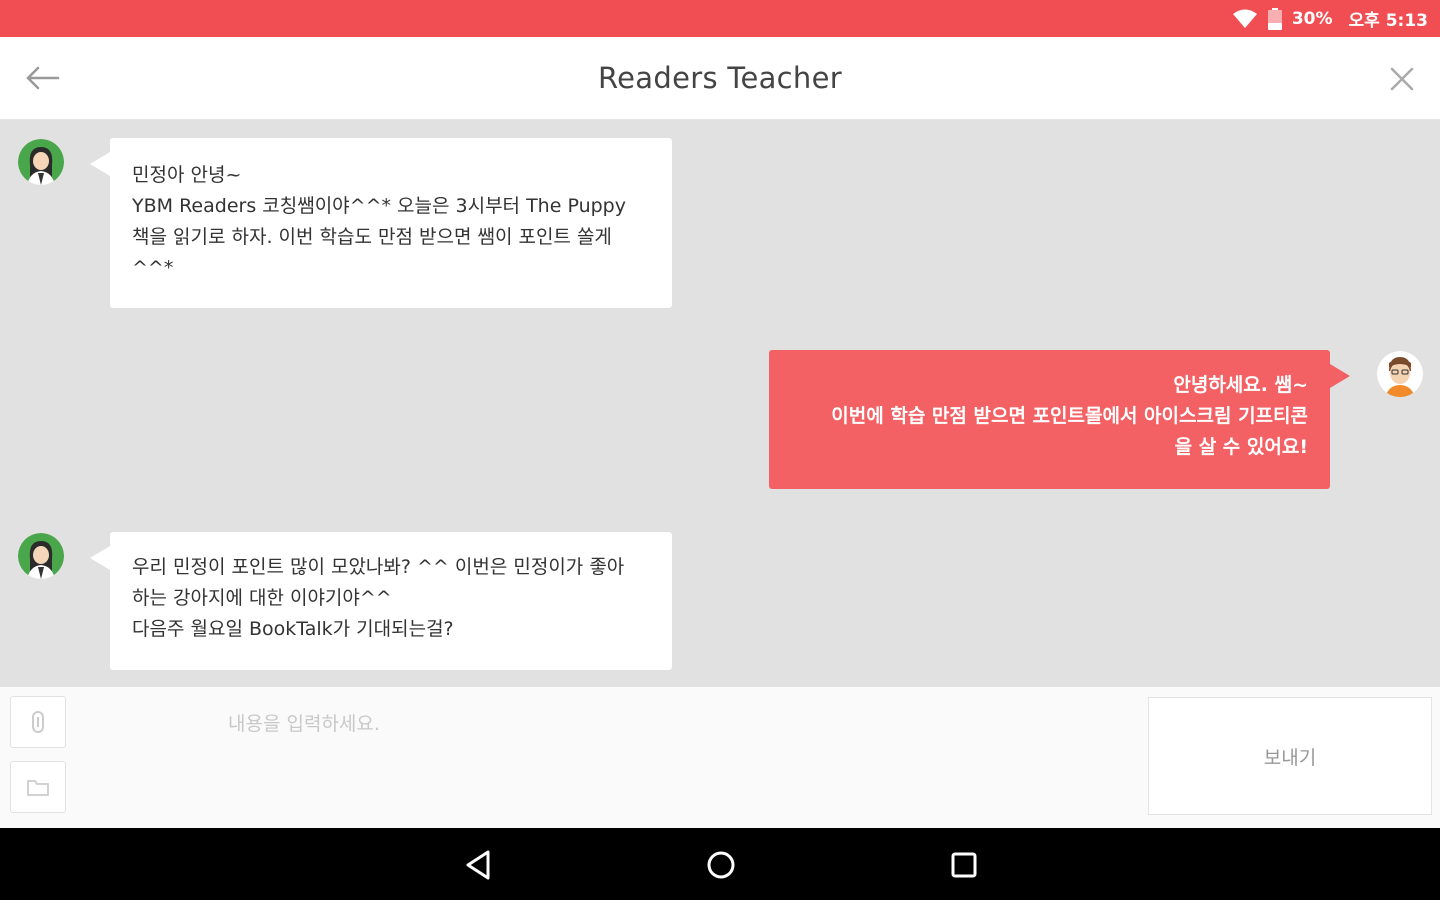  Describe the element at coordinates (675, 757) in the screenshot. I see `message-input` at that location.